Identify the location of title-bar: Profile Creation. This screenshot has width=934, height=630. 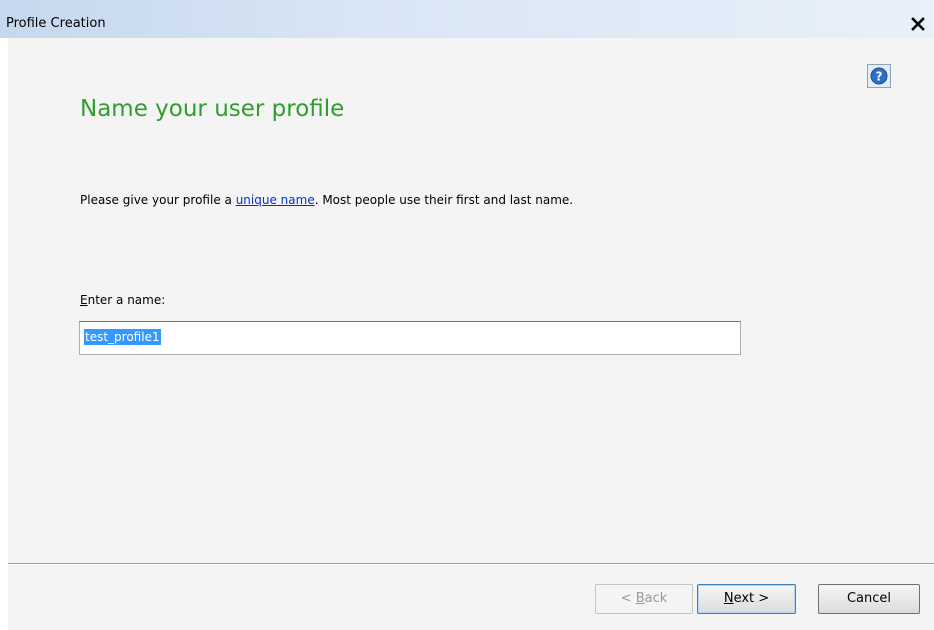
(467, 19).